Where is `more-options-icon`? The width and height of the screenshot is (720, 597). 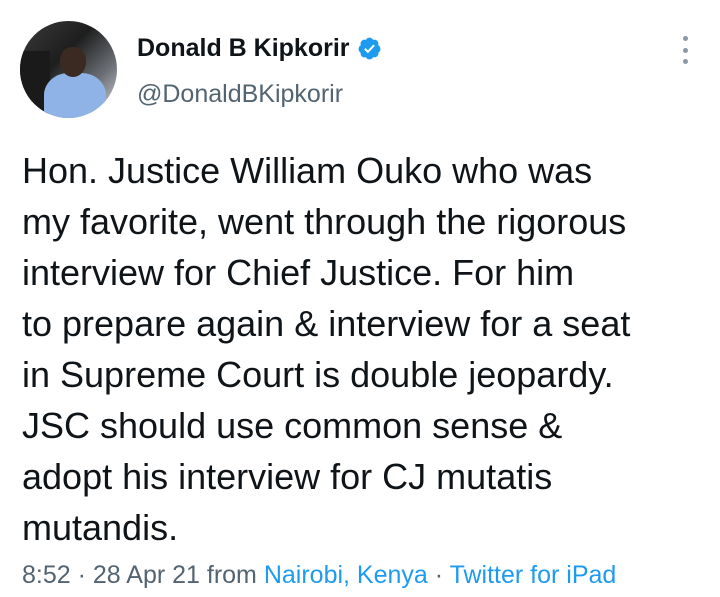
more-options-icon is located at coordinates (685, 50).